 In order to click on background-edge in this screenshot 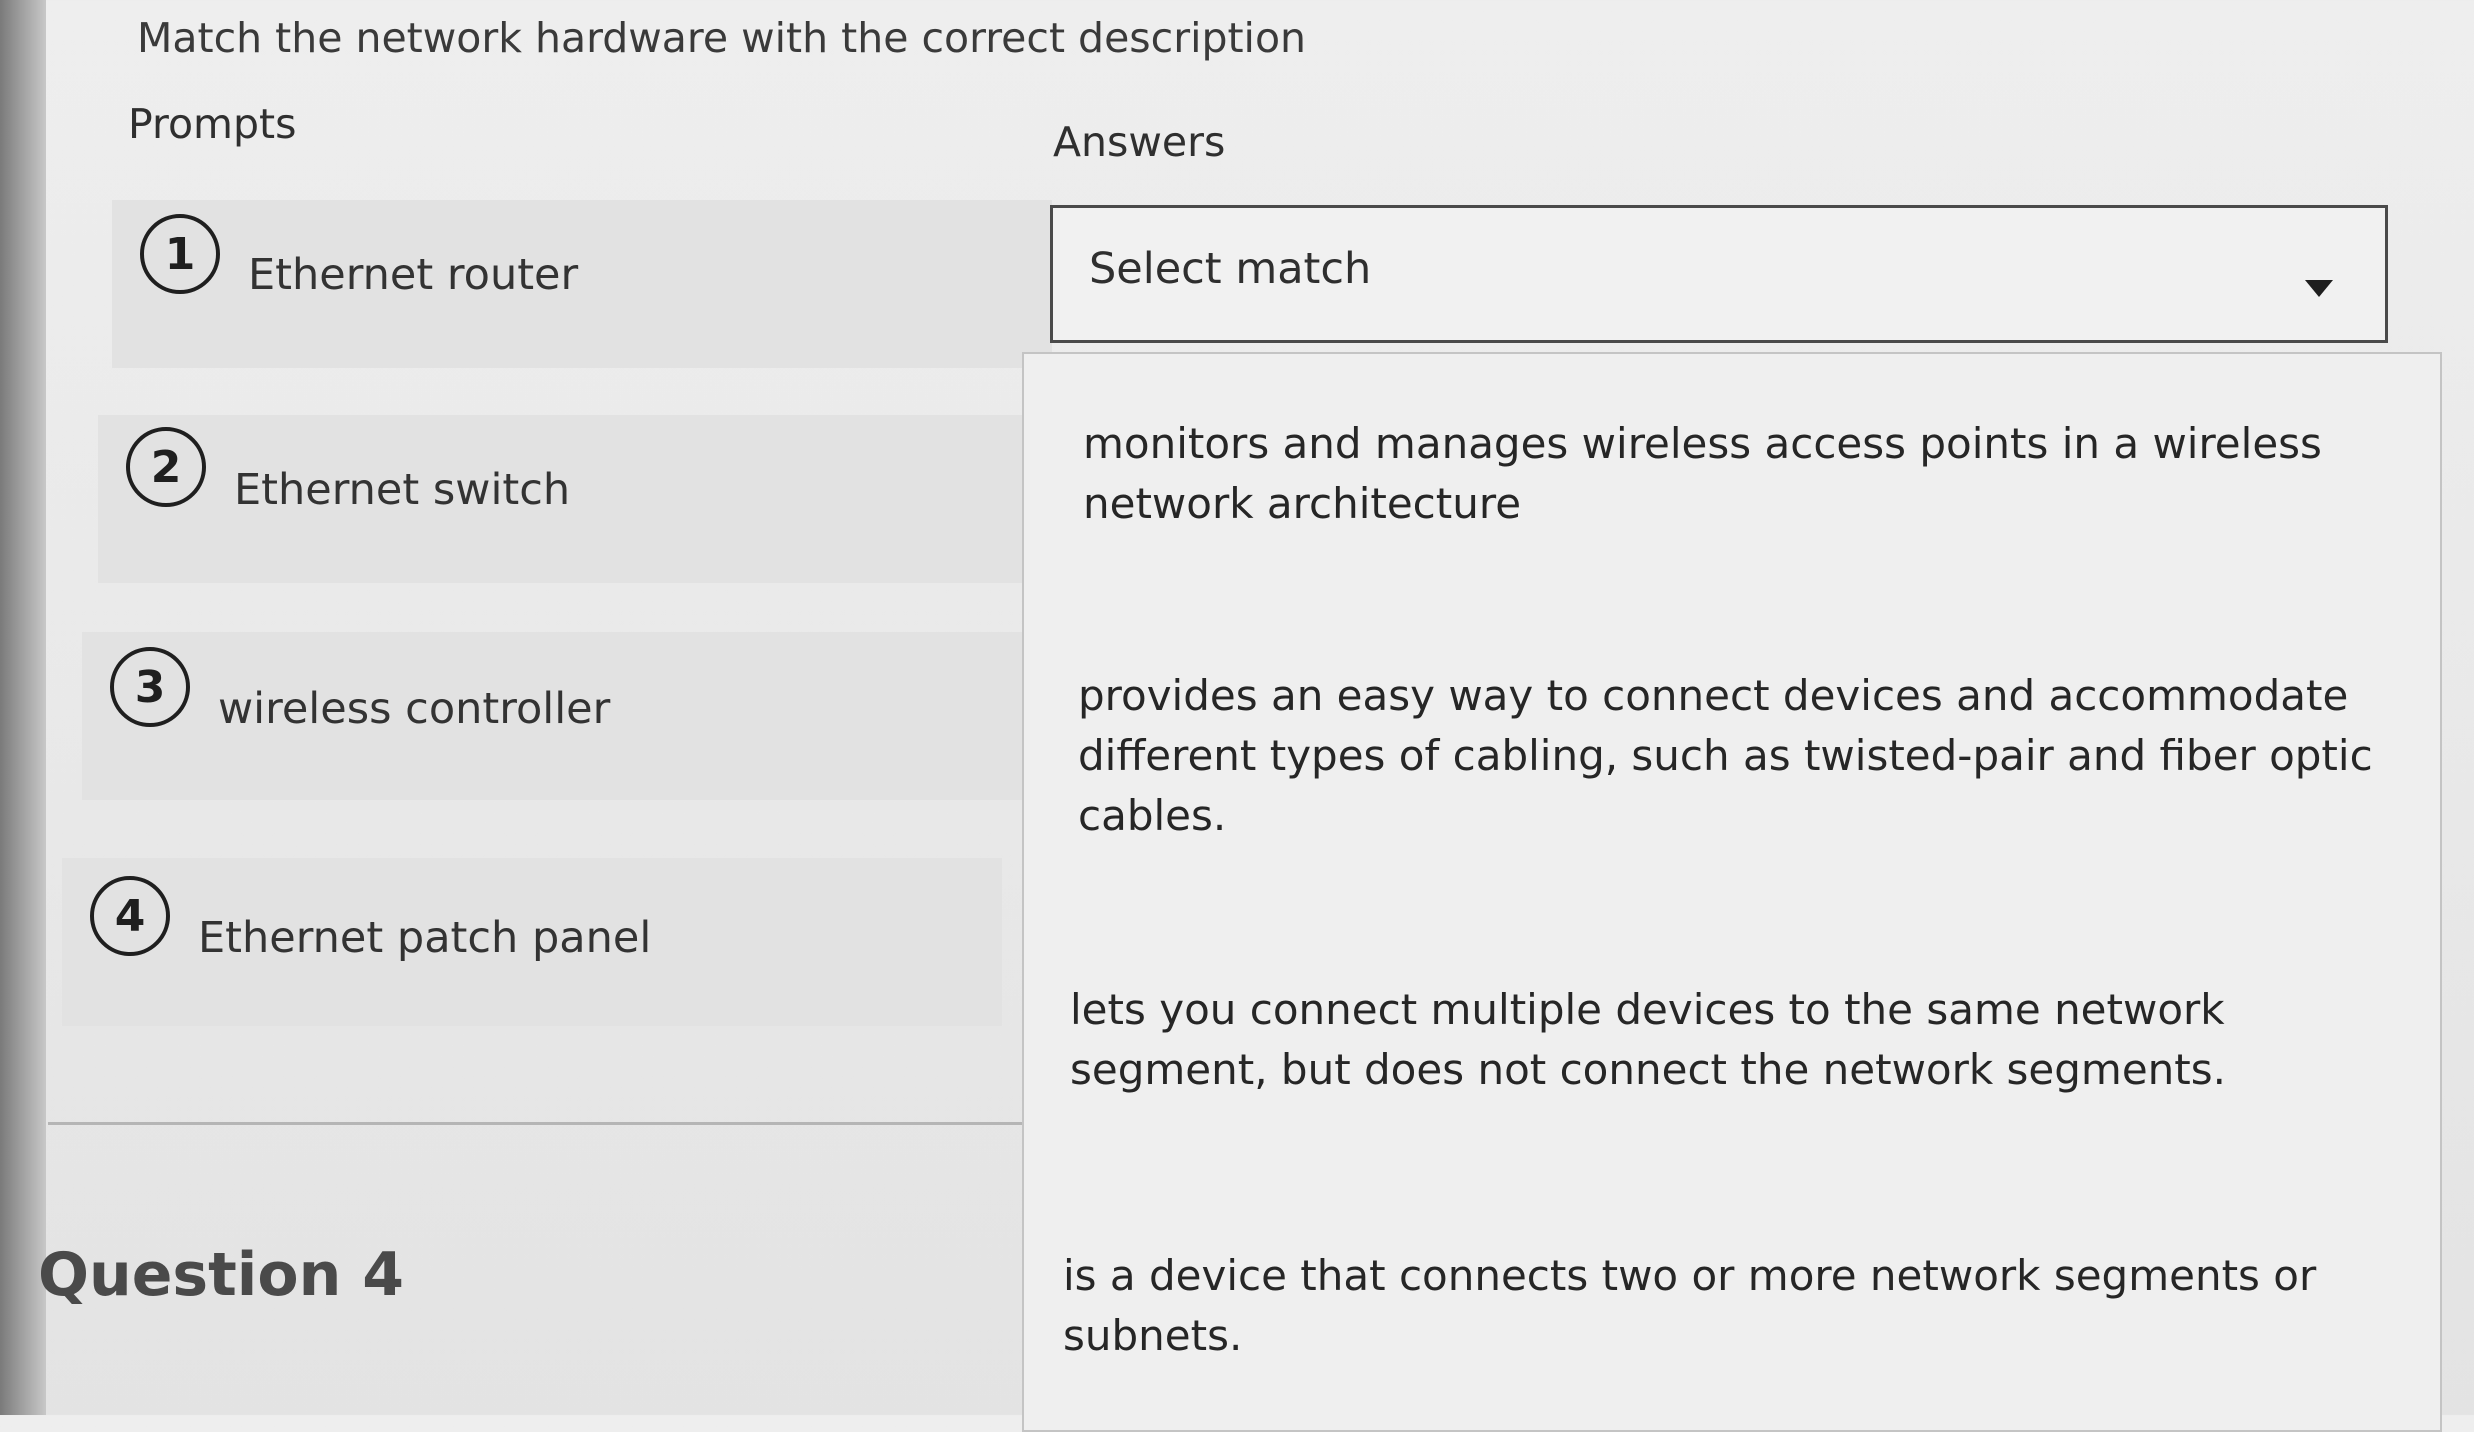, I will do `click(23, 707)`.